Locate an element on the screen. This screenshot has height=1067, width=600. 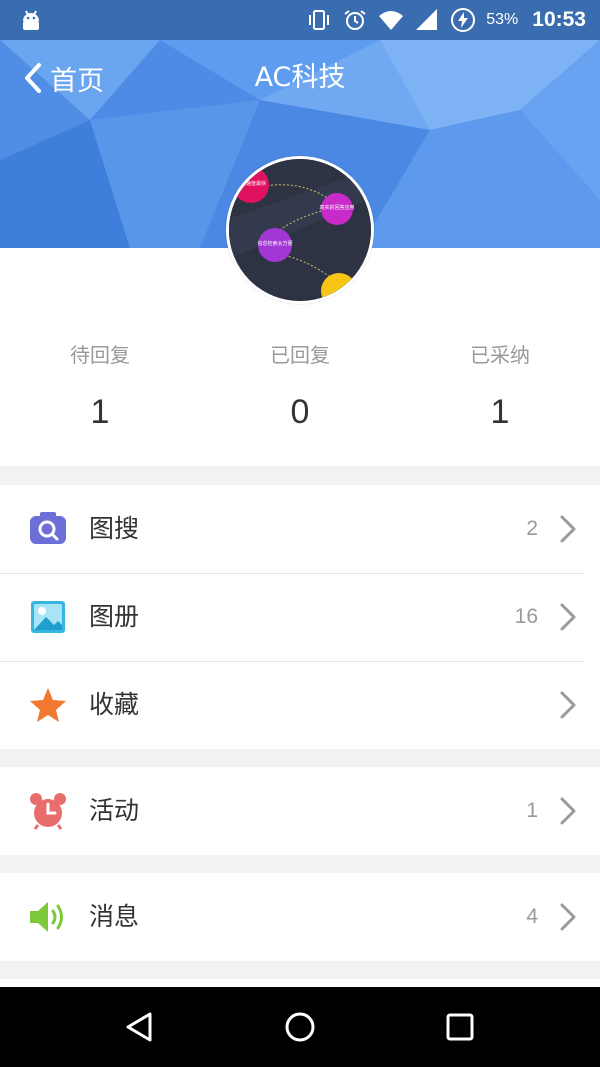
menu-count: 16 is located at coordinates (526, 616).